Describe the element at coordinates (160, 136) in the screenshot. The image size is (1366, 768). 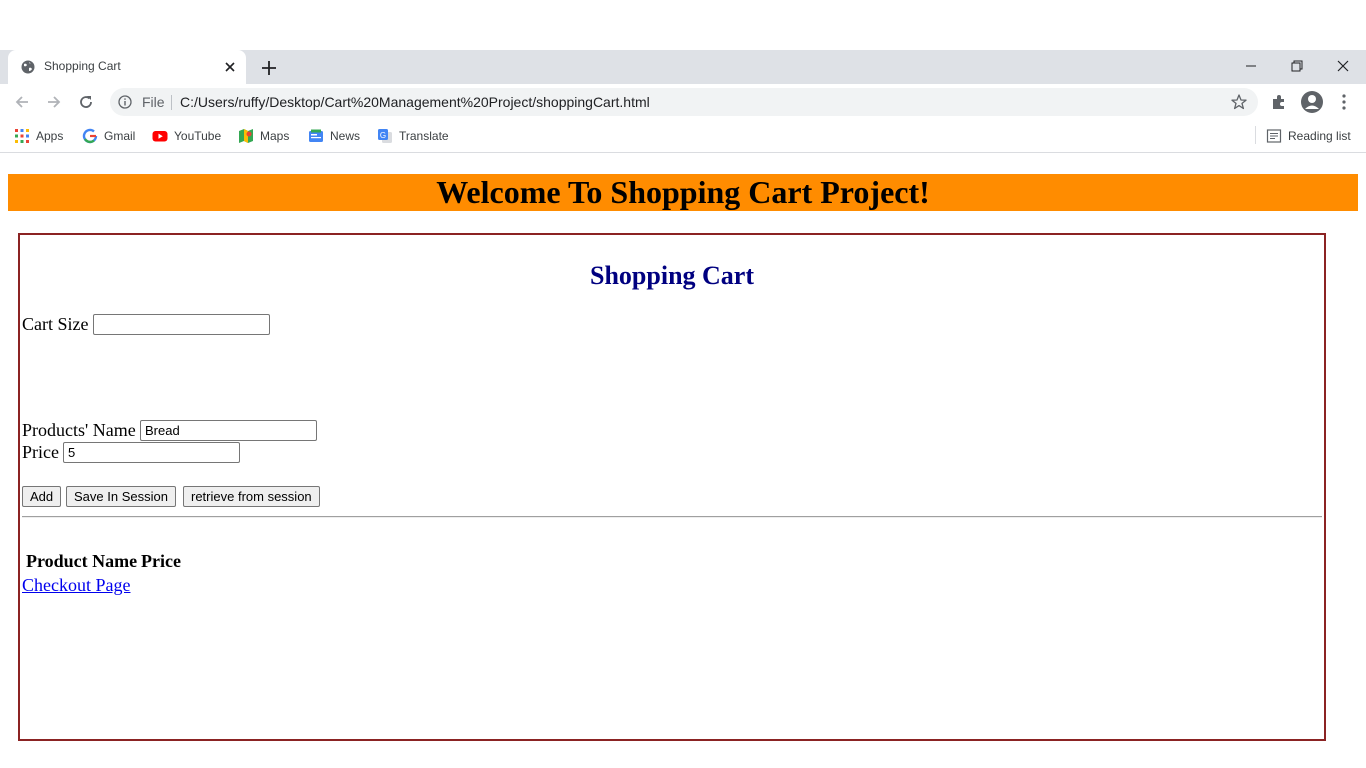
I see `youtube-icon` at that location.